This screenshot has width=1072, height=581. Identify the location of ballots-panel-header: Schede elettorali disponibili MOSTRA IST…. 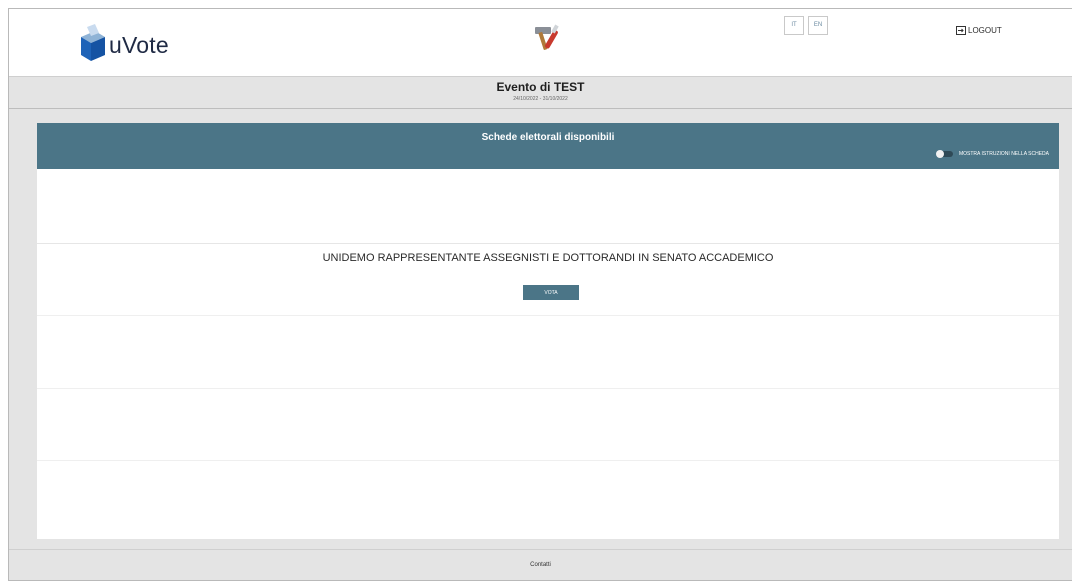
(548, 146).